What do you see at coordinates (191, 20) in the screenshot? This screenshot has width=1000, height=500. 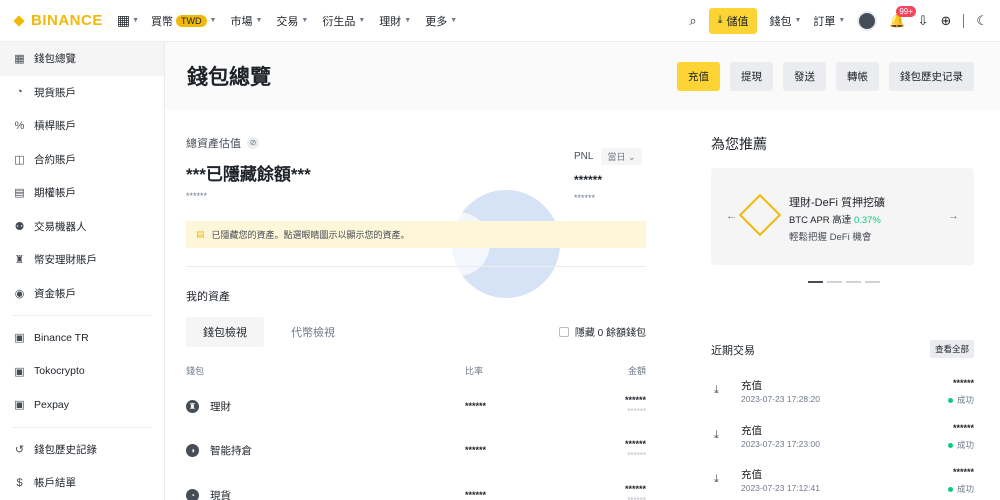 I see `currency-badge: TWD` at bounding box center [191, 20].